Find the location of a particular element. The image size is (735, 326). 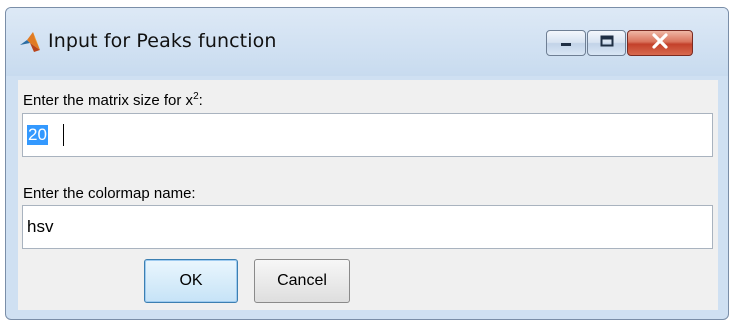

matrix-size-label: Enter the matrix size for x2: is located at coordinates (113, 100).